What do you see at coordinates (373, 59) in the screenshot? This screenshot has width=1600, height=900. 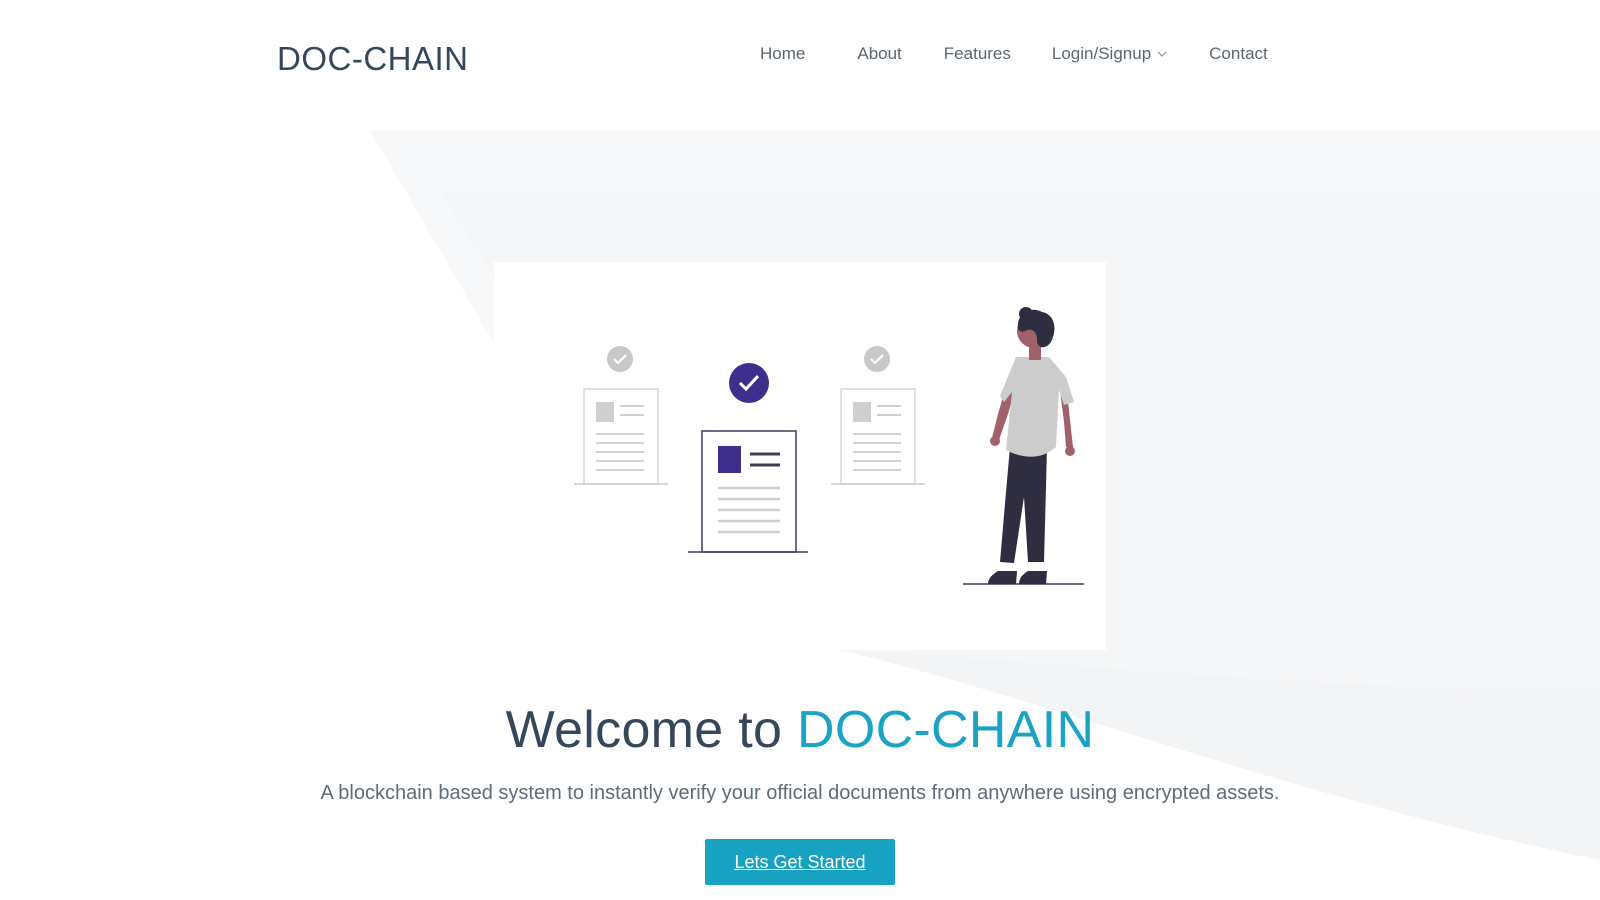 I see `site-logo: DOC-CHAIN` at bounding box center [373, 59].